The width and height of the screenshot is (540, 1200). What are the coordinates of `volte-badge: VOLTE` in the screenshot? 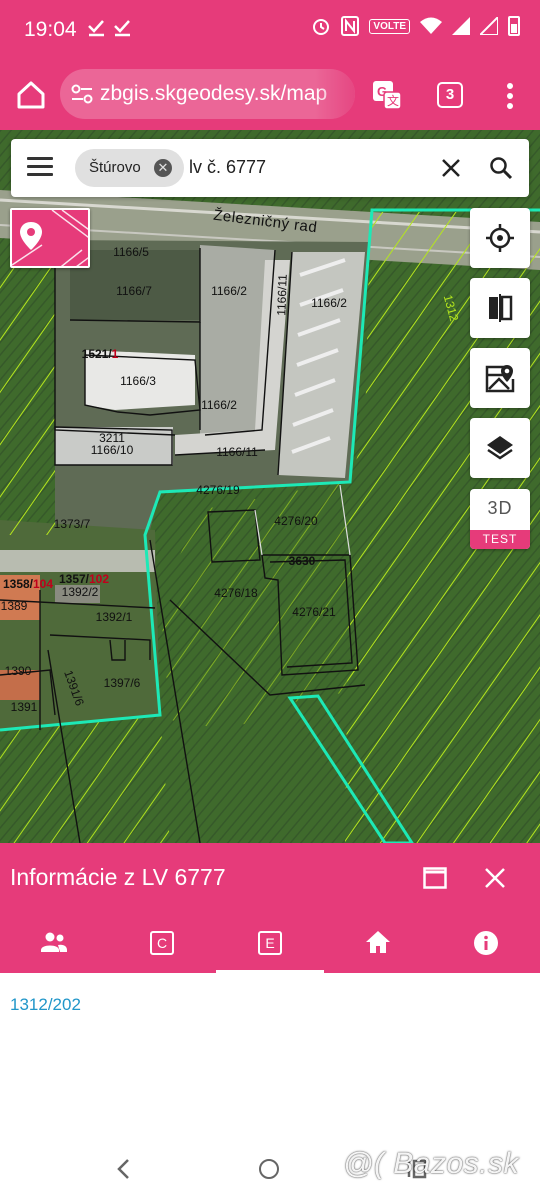 It's located at (389, 26).